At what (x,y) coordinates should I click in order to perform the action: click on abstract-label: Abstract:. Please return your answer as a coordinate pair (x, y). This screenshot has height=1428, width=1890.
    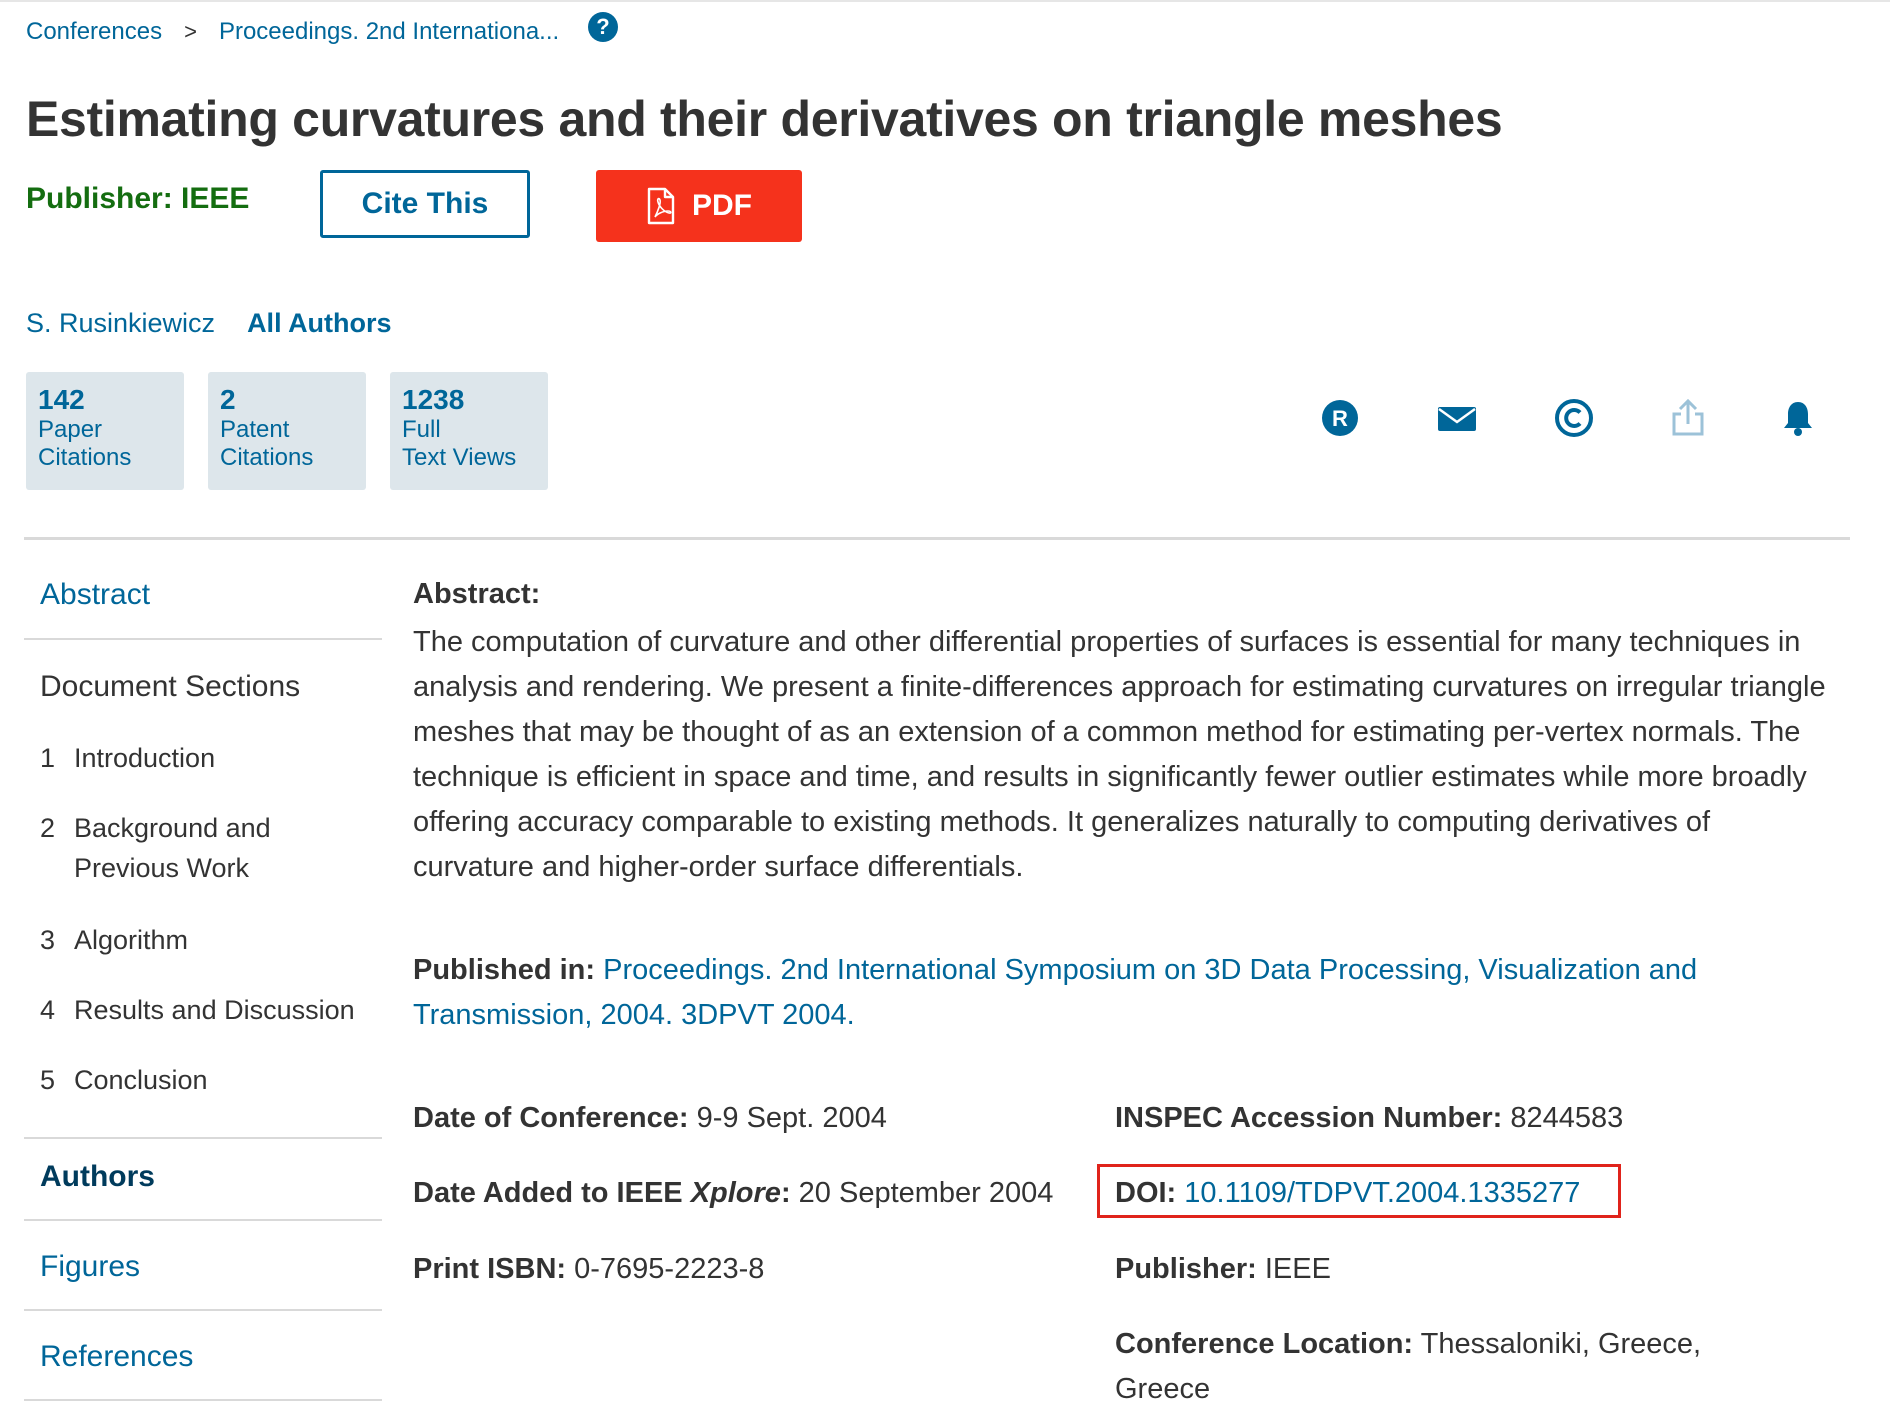
    Looking at the image, I should click on (477, 594).